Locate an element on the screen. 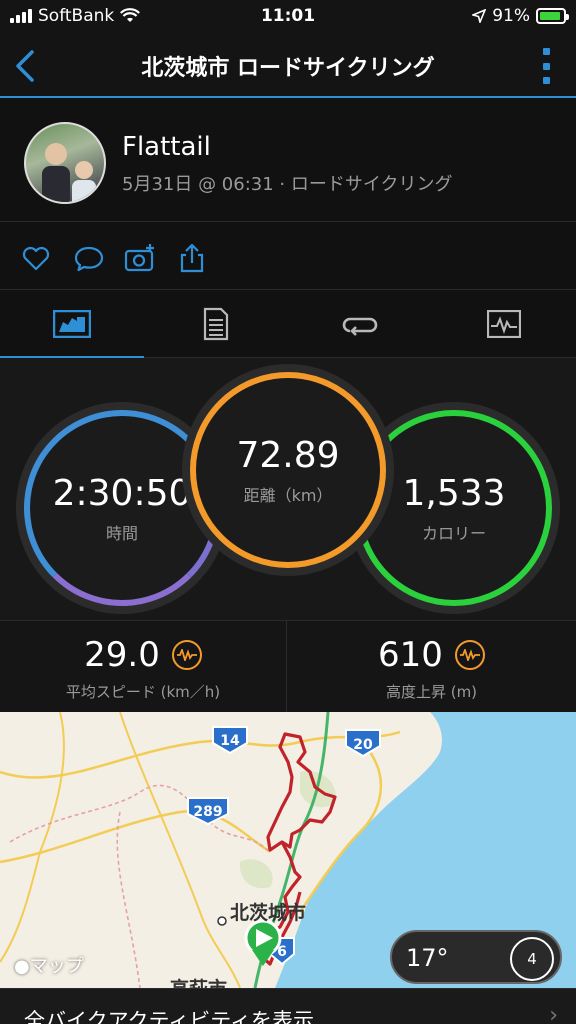 The image size is (576, 1024). avg-speed-label: 平均スピード (km／h) is located at coordinates (143, 692).